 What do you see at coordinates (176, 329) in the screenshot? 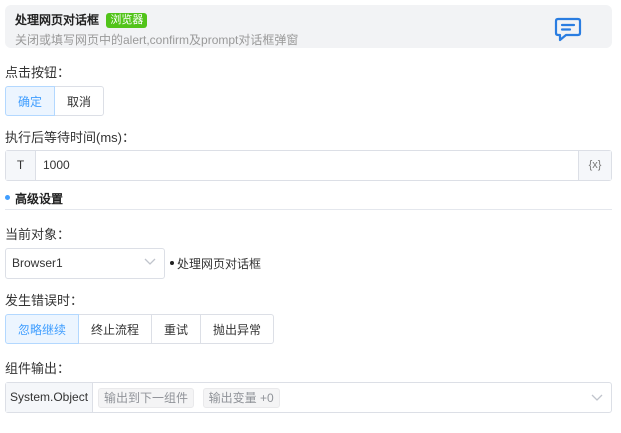
I see `retry-button: 重试` at bounding box center [176, 329].